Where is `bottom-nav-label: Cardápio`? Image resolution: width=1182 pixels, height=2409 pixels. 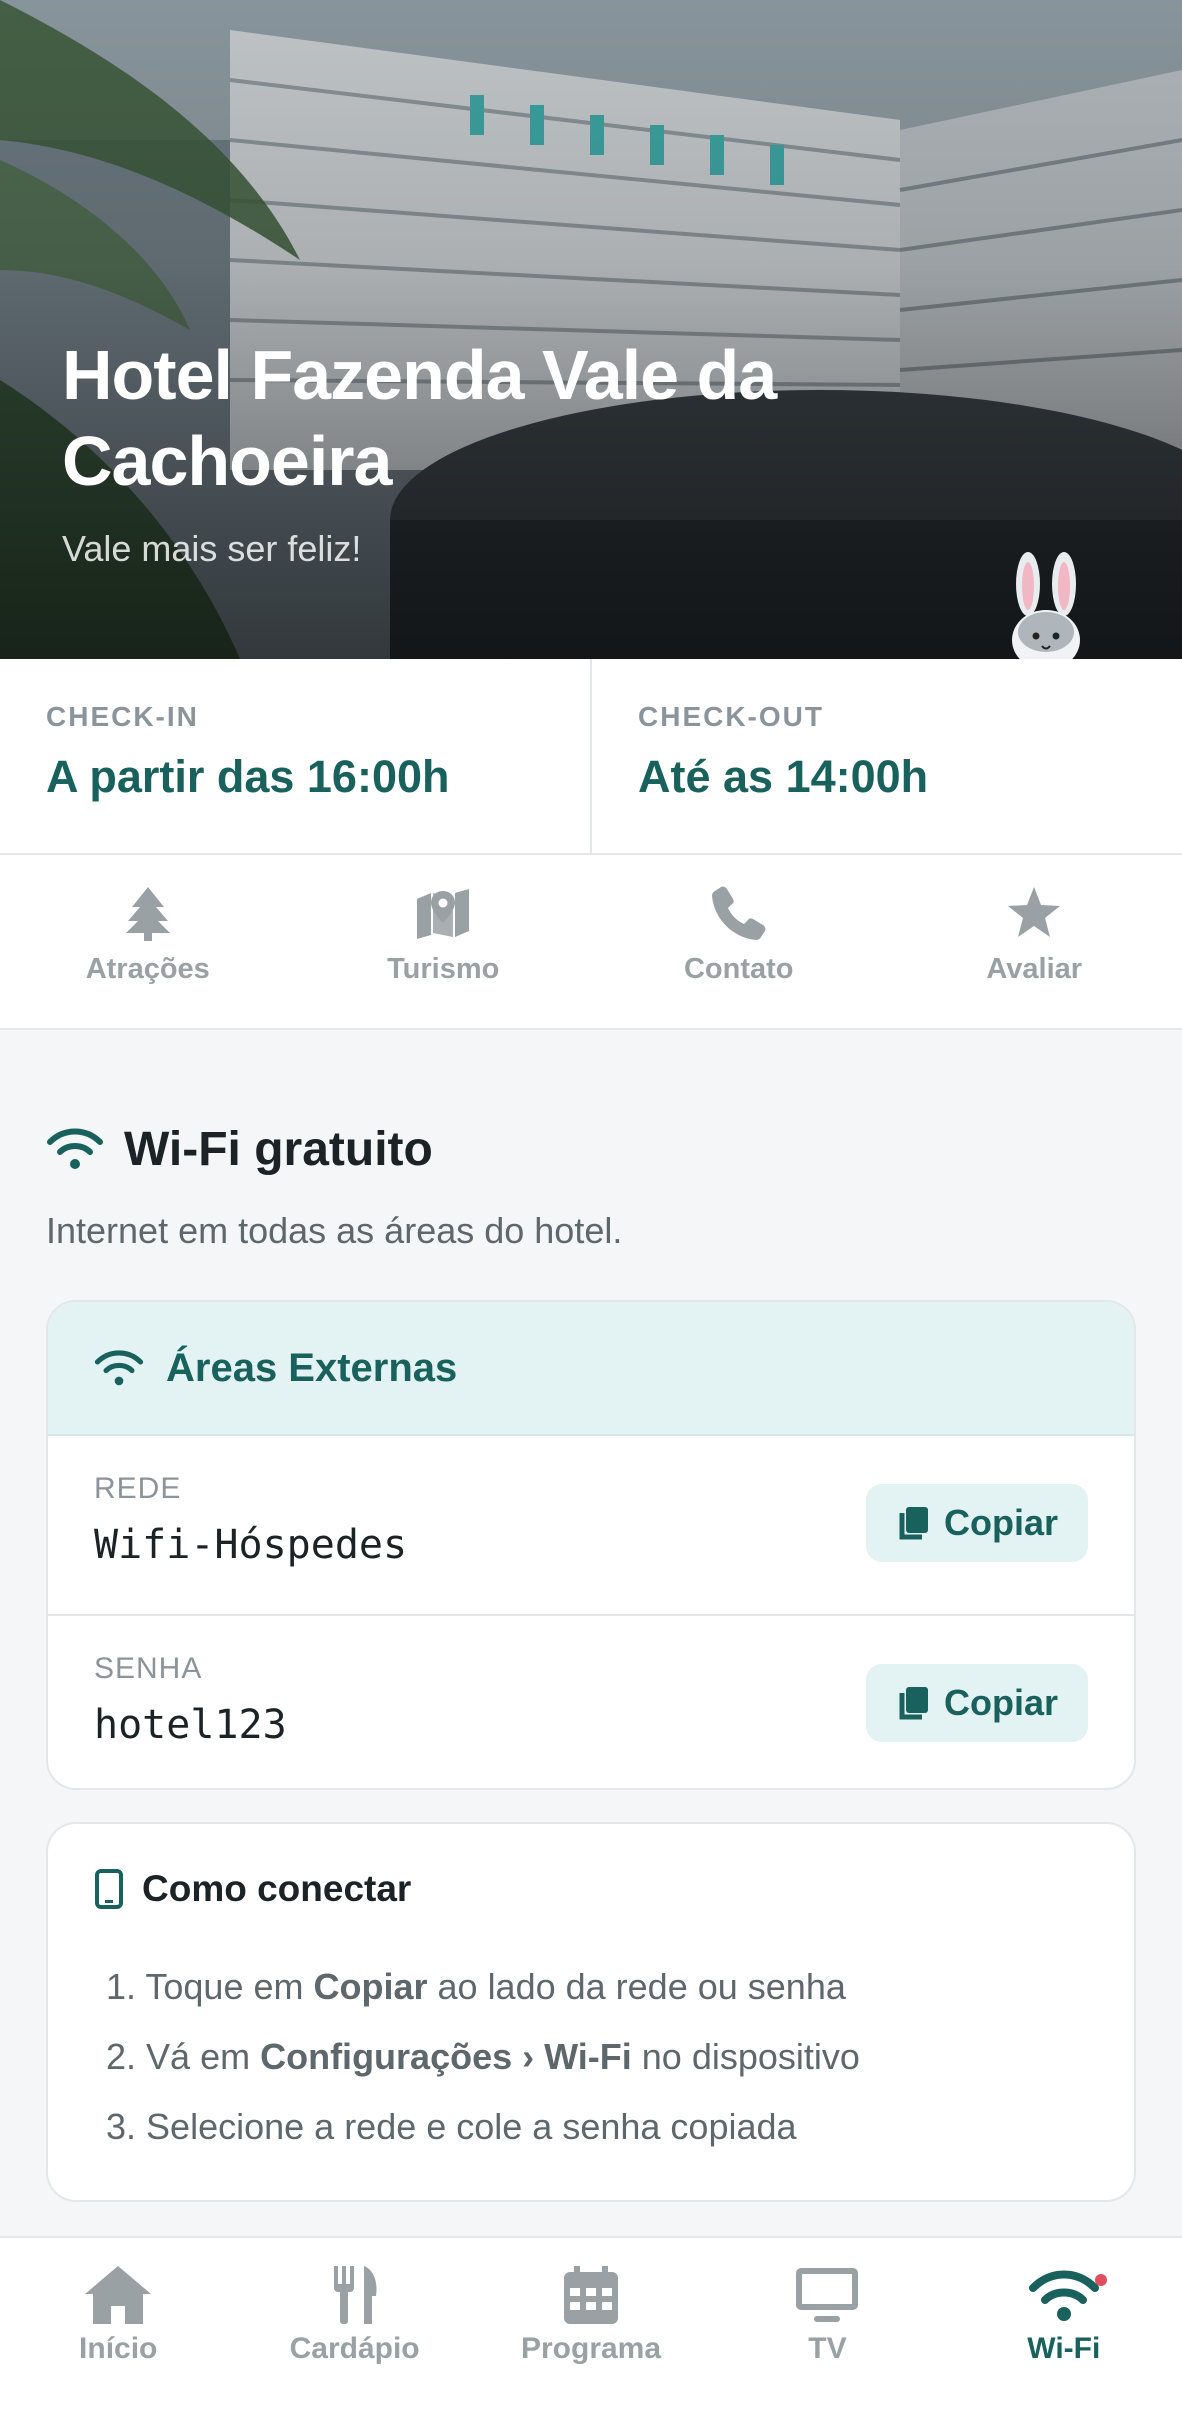 bottom-nav-label: Cardápio is located at coordinates (354, 2348).